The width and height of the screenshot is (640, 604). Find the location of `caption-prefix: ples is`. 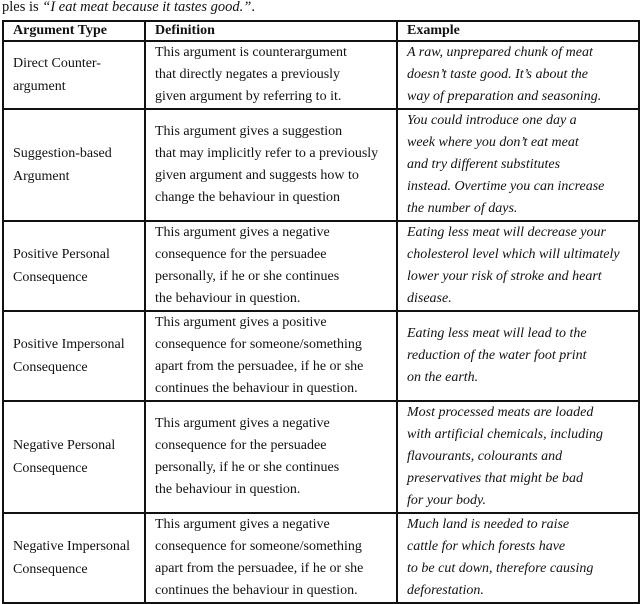

caption-prefix: ples is is located at coordinates (22, 7).